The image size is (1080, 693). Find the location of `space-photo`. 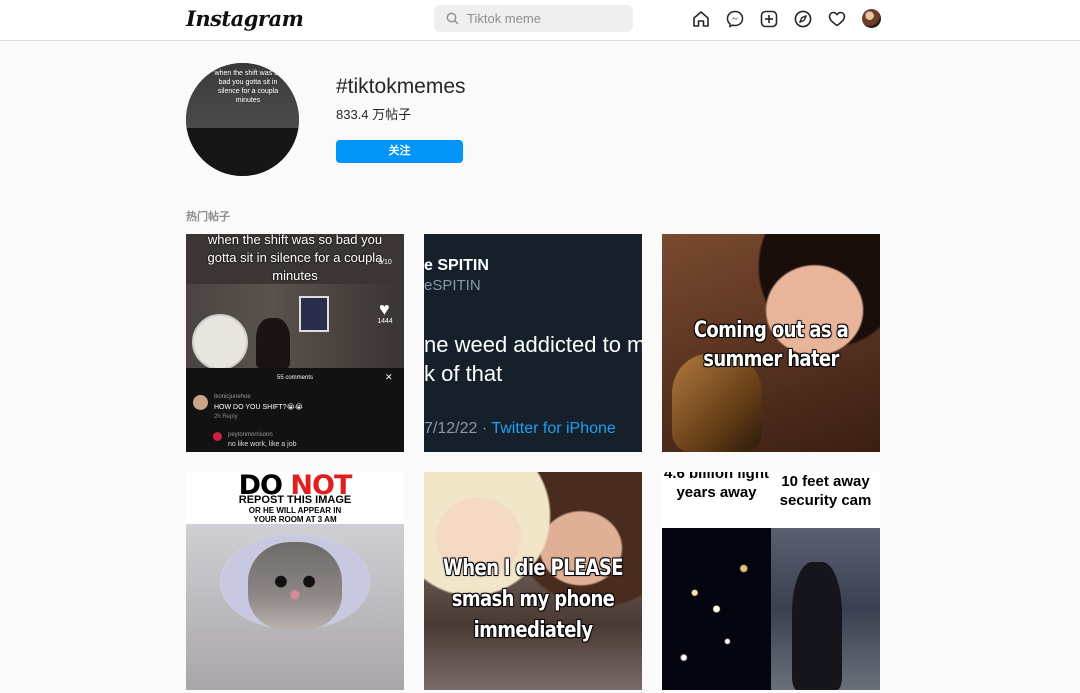

space-photo is located at coordinates (716, 609).